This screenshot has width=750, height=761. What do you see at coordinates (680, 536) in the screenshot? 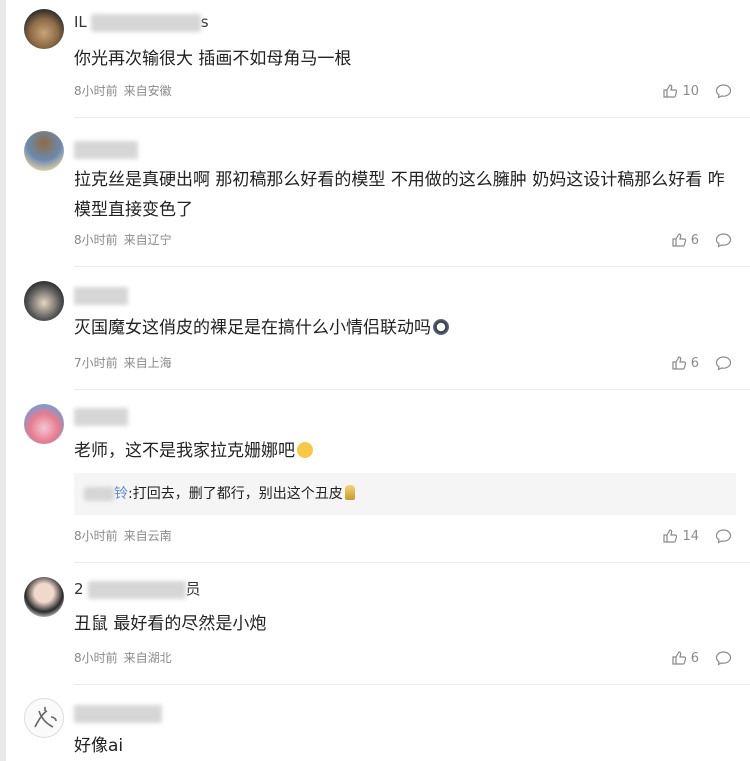
I see `like-button: 14` at bounding box center [680, 536].